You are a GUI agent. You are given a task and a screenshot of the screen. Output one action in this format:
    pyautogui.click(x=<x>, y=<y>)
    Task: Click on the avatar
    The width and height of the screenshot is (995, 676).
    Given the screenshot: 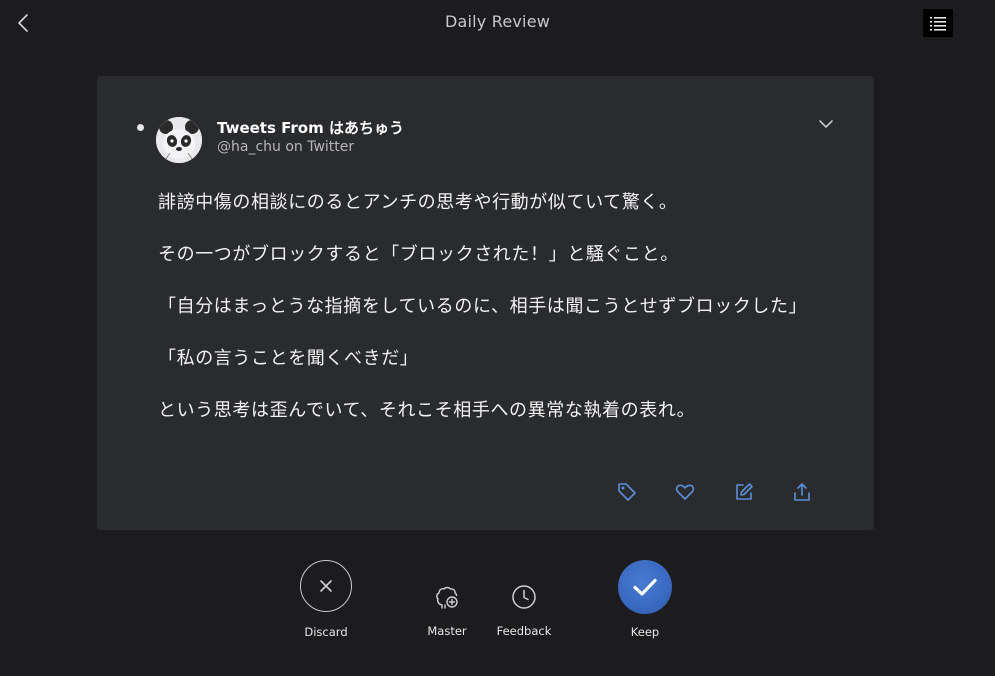 What is the action you would take?
    pyautogui.click(x=179, y=140)
    